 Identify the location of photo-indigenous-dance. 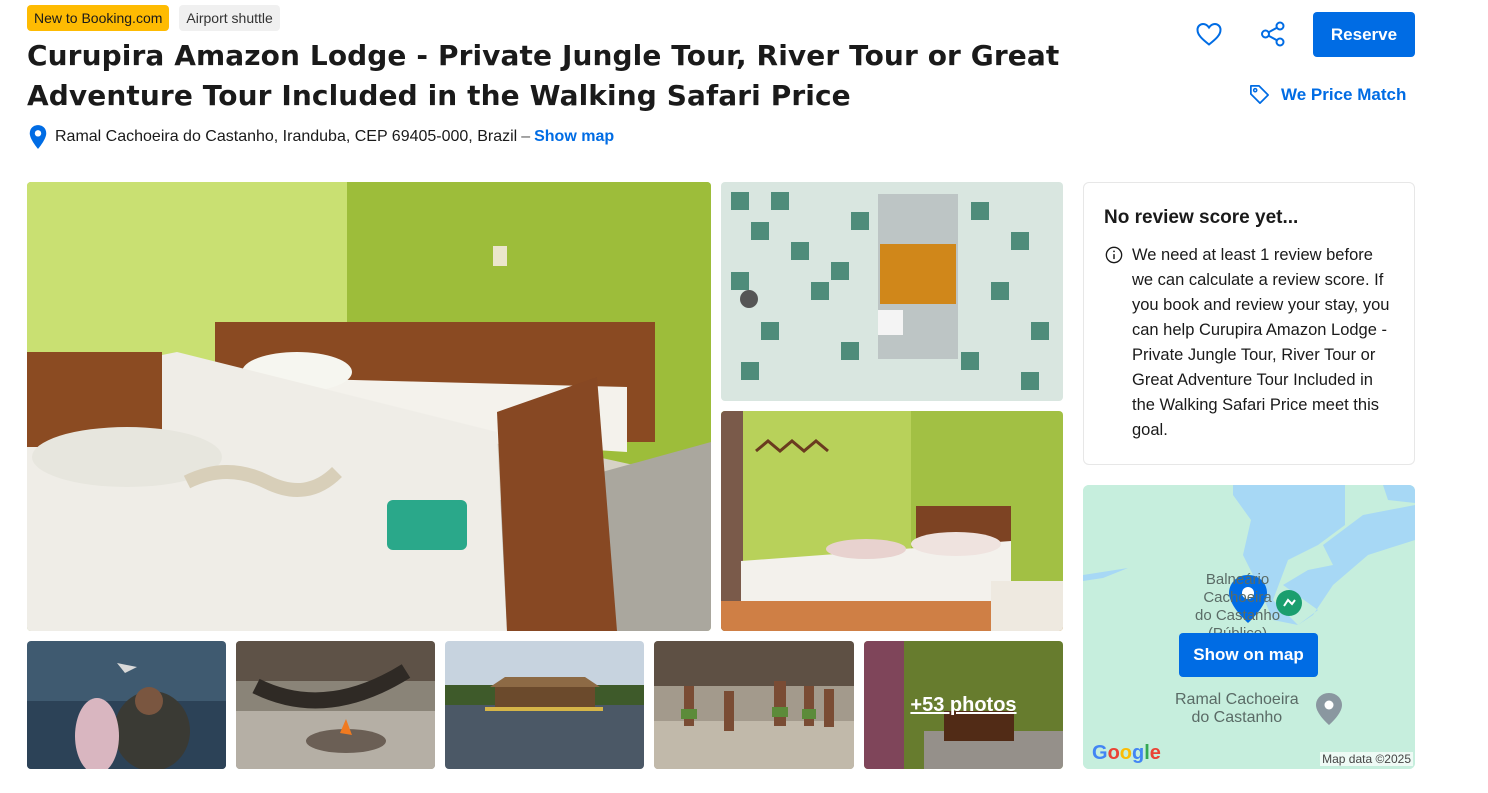
(754, 705).